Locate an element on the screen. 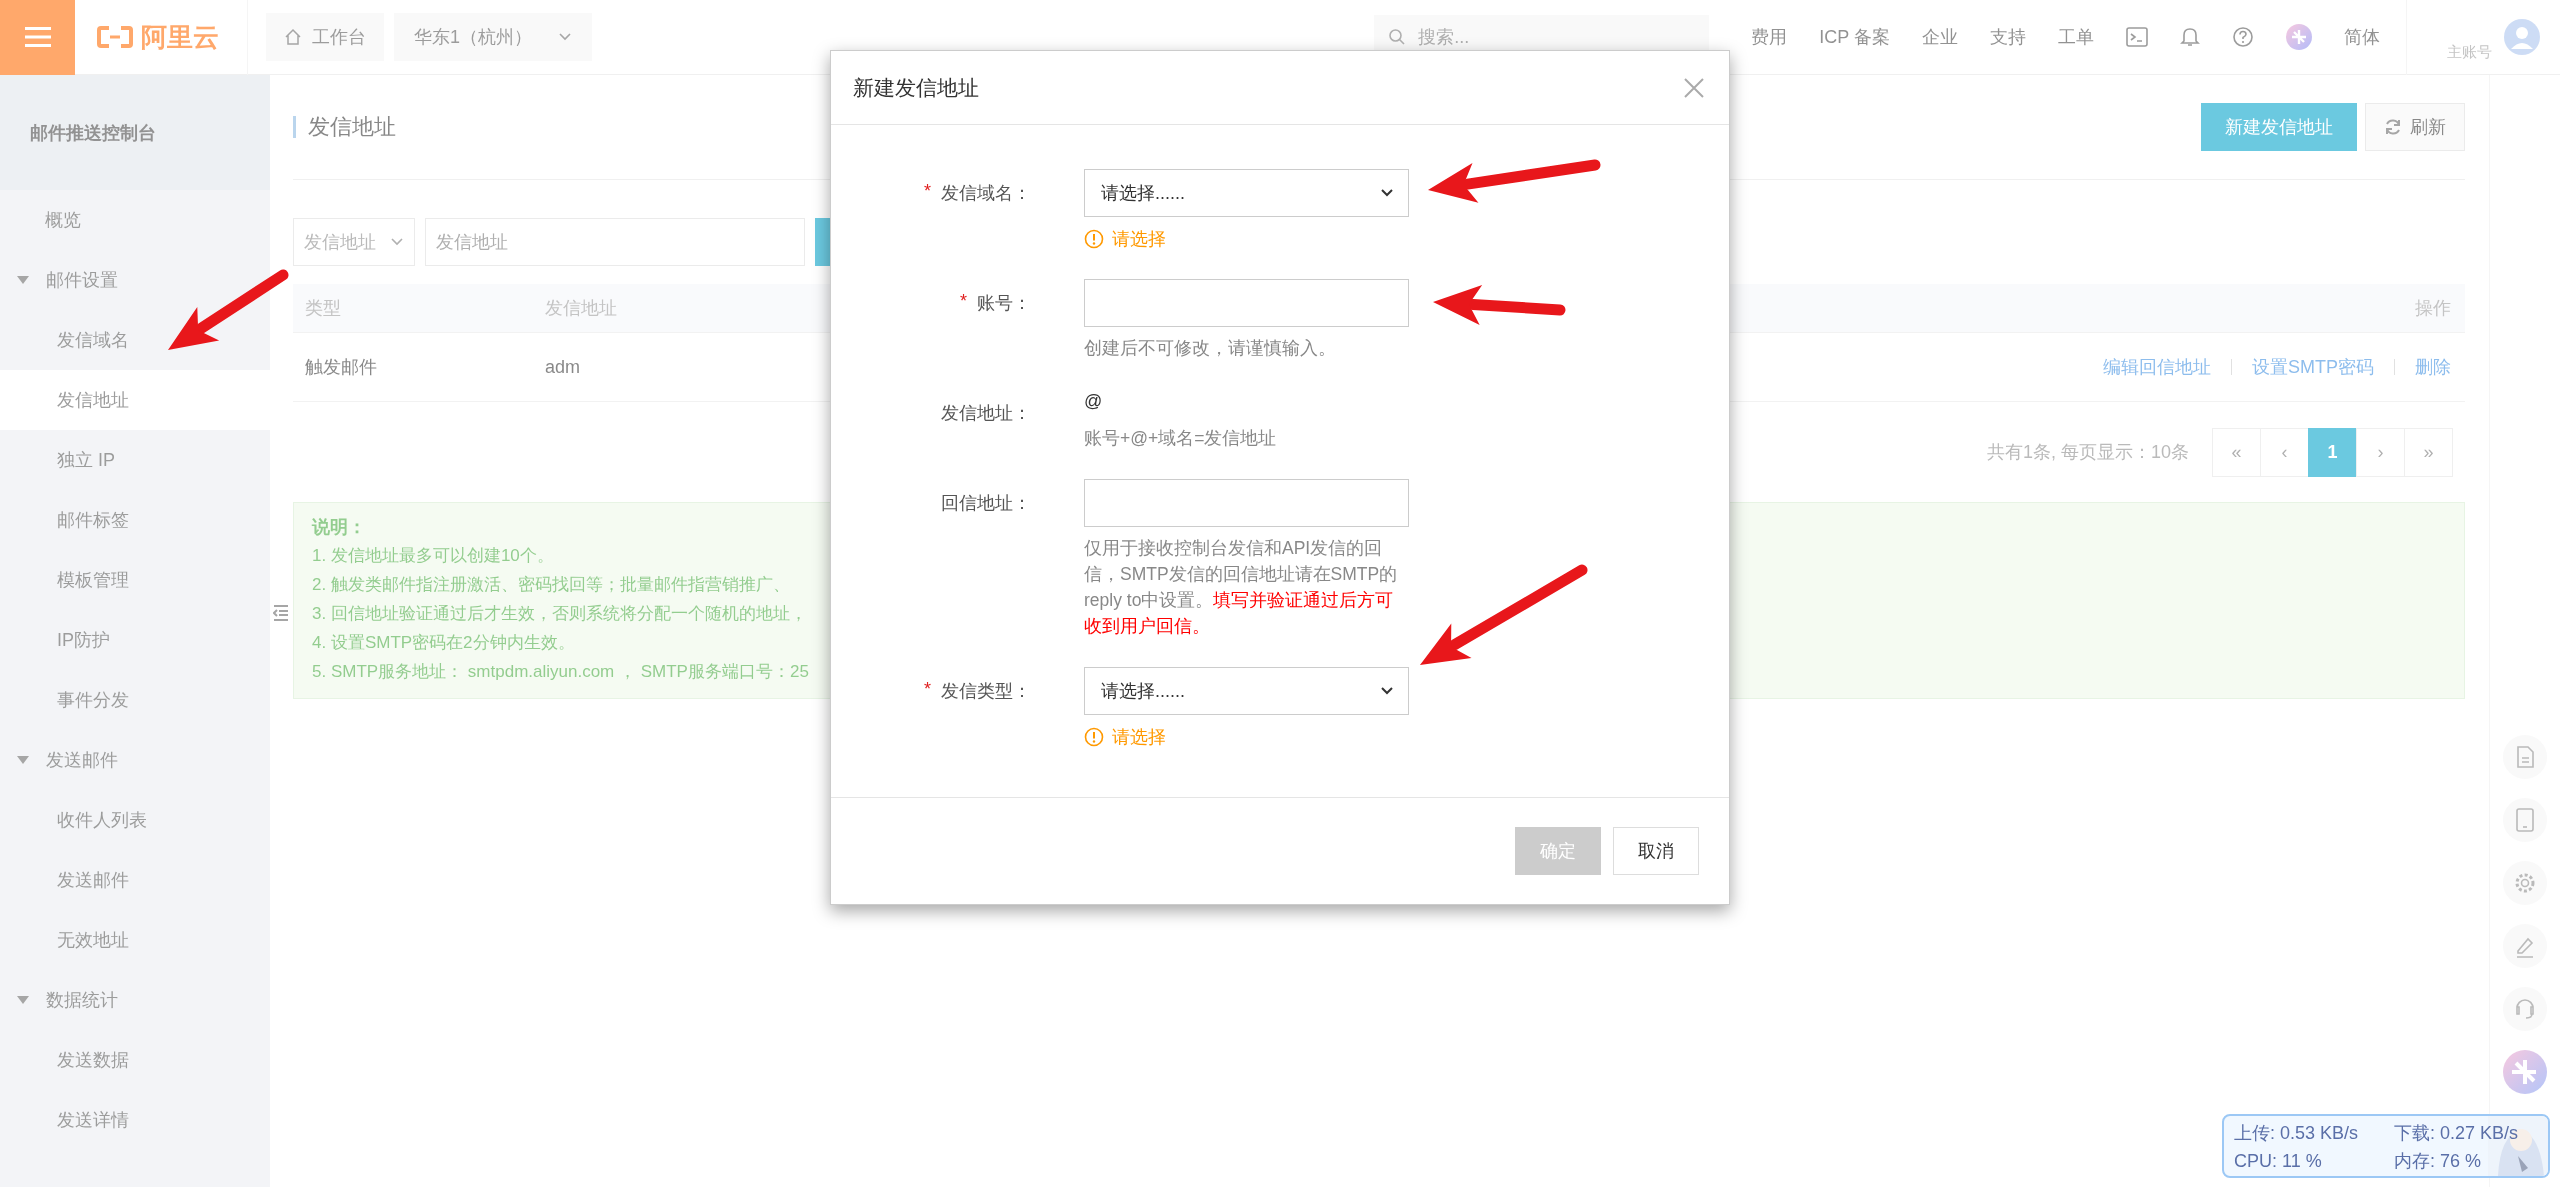 The height and width of the screenshot is (1187, 2560). nav-link: ICP 备案 is located at coordinates (1854, 37).